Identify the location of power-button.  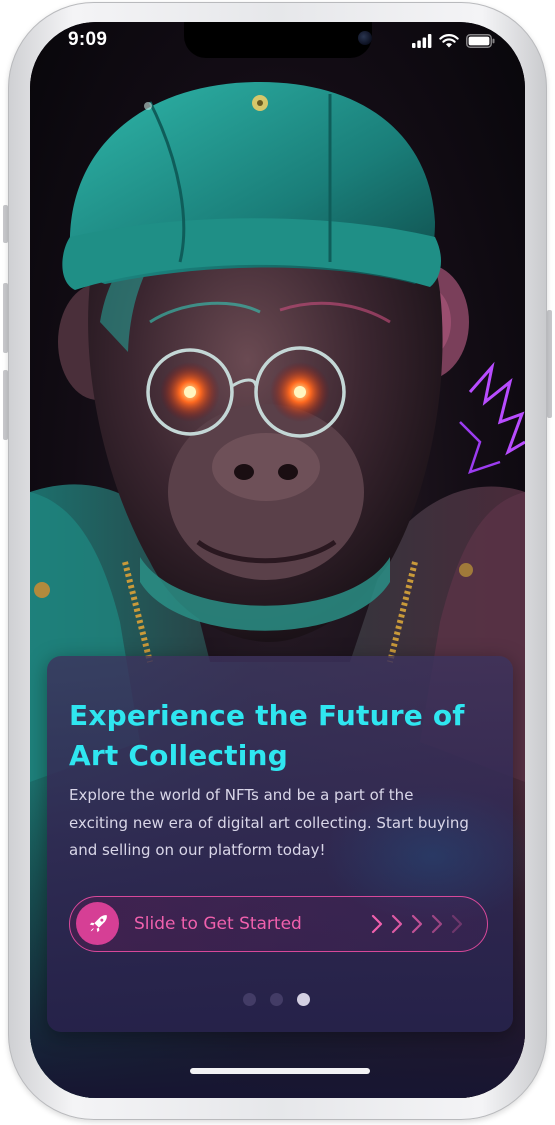
(549, 364).